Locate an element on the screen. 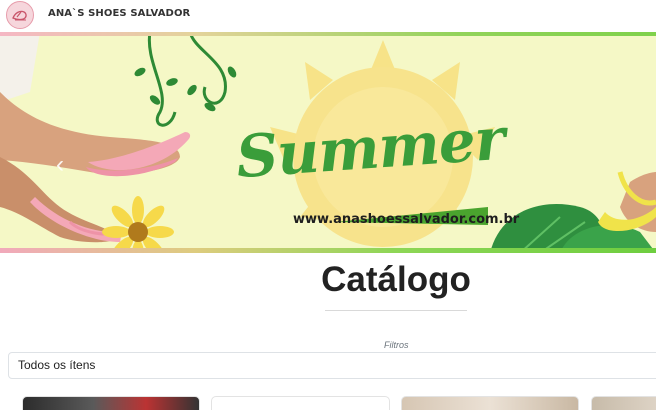 This screenshot has width=656, height=410. title-divider is located at coordinates (396, 310).